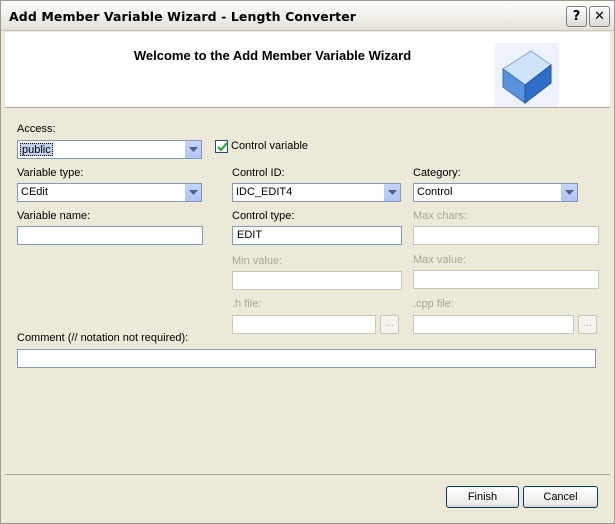 The height and width of the screenshot is (524, 615). What do you see at coordinates (109, 192) in the screenshot?
I see `variable-type-combo: CEdit` at bounding box center [109, 192].